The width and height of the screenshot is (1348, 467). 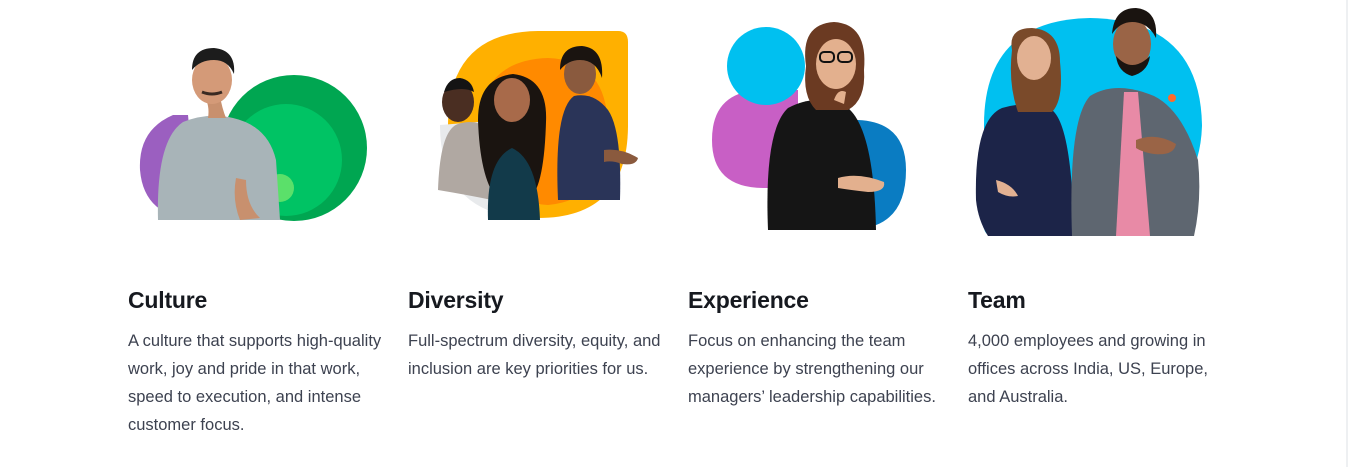 What do you see at coordinates (168, 300) in the screenshot?
I see `culture-title: Culture` at bounding box center [168, 300].